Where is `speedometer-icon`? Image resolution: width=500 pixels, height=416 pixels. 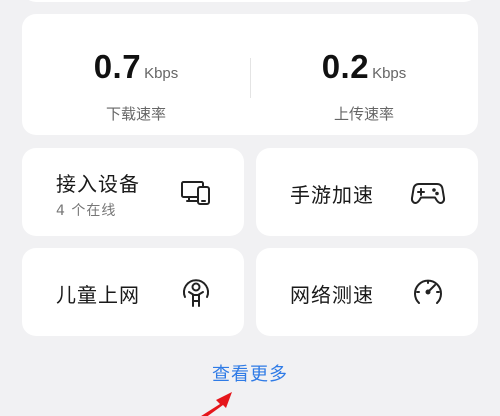 speedometer-icon is located at coordinates (428, 292).